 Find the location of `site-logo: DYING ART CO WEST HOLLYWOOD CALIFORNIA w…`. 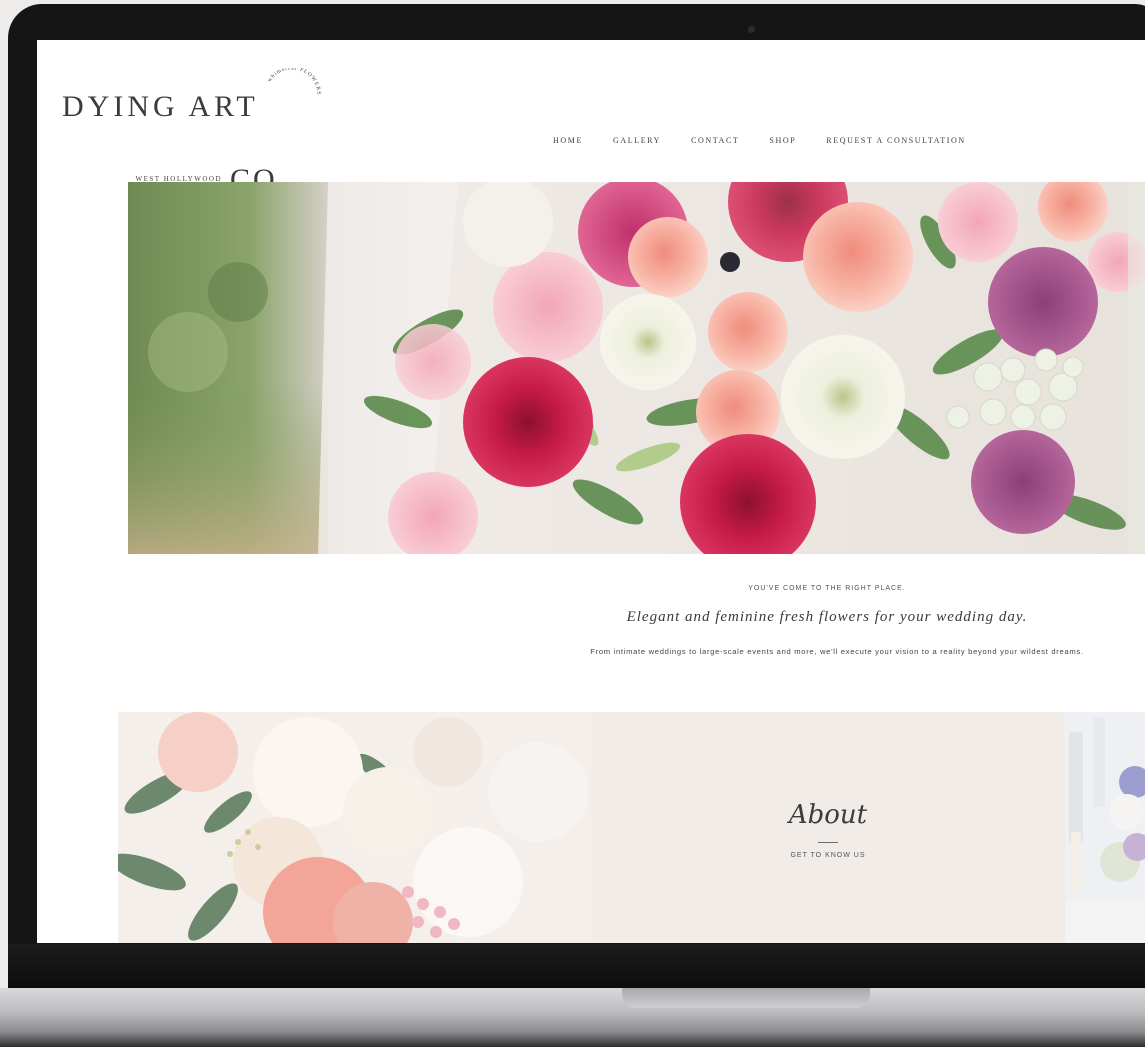

site-logo: DYING ART CO WEST HOLLYWOOD CALIFORNIA w… is located at coordinates (191, 132).